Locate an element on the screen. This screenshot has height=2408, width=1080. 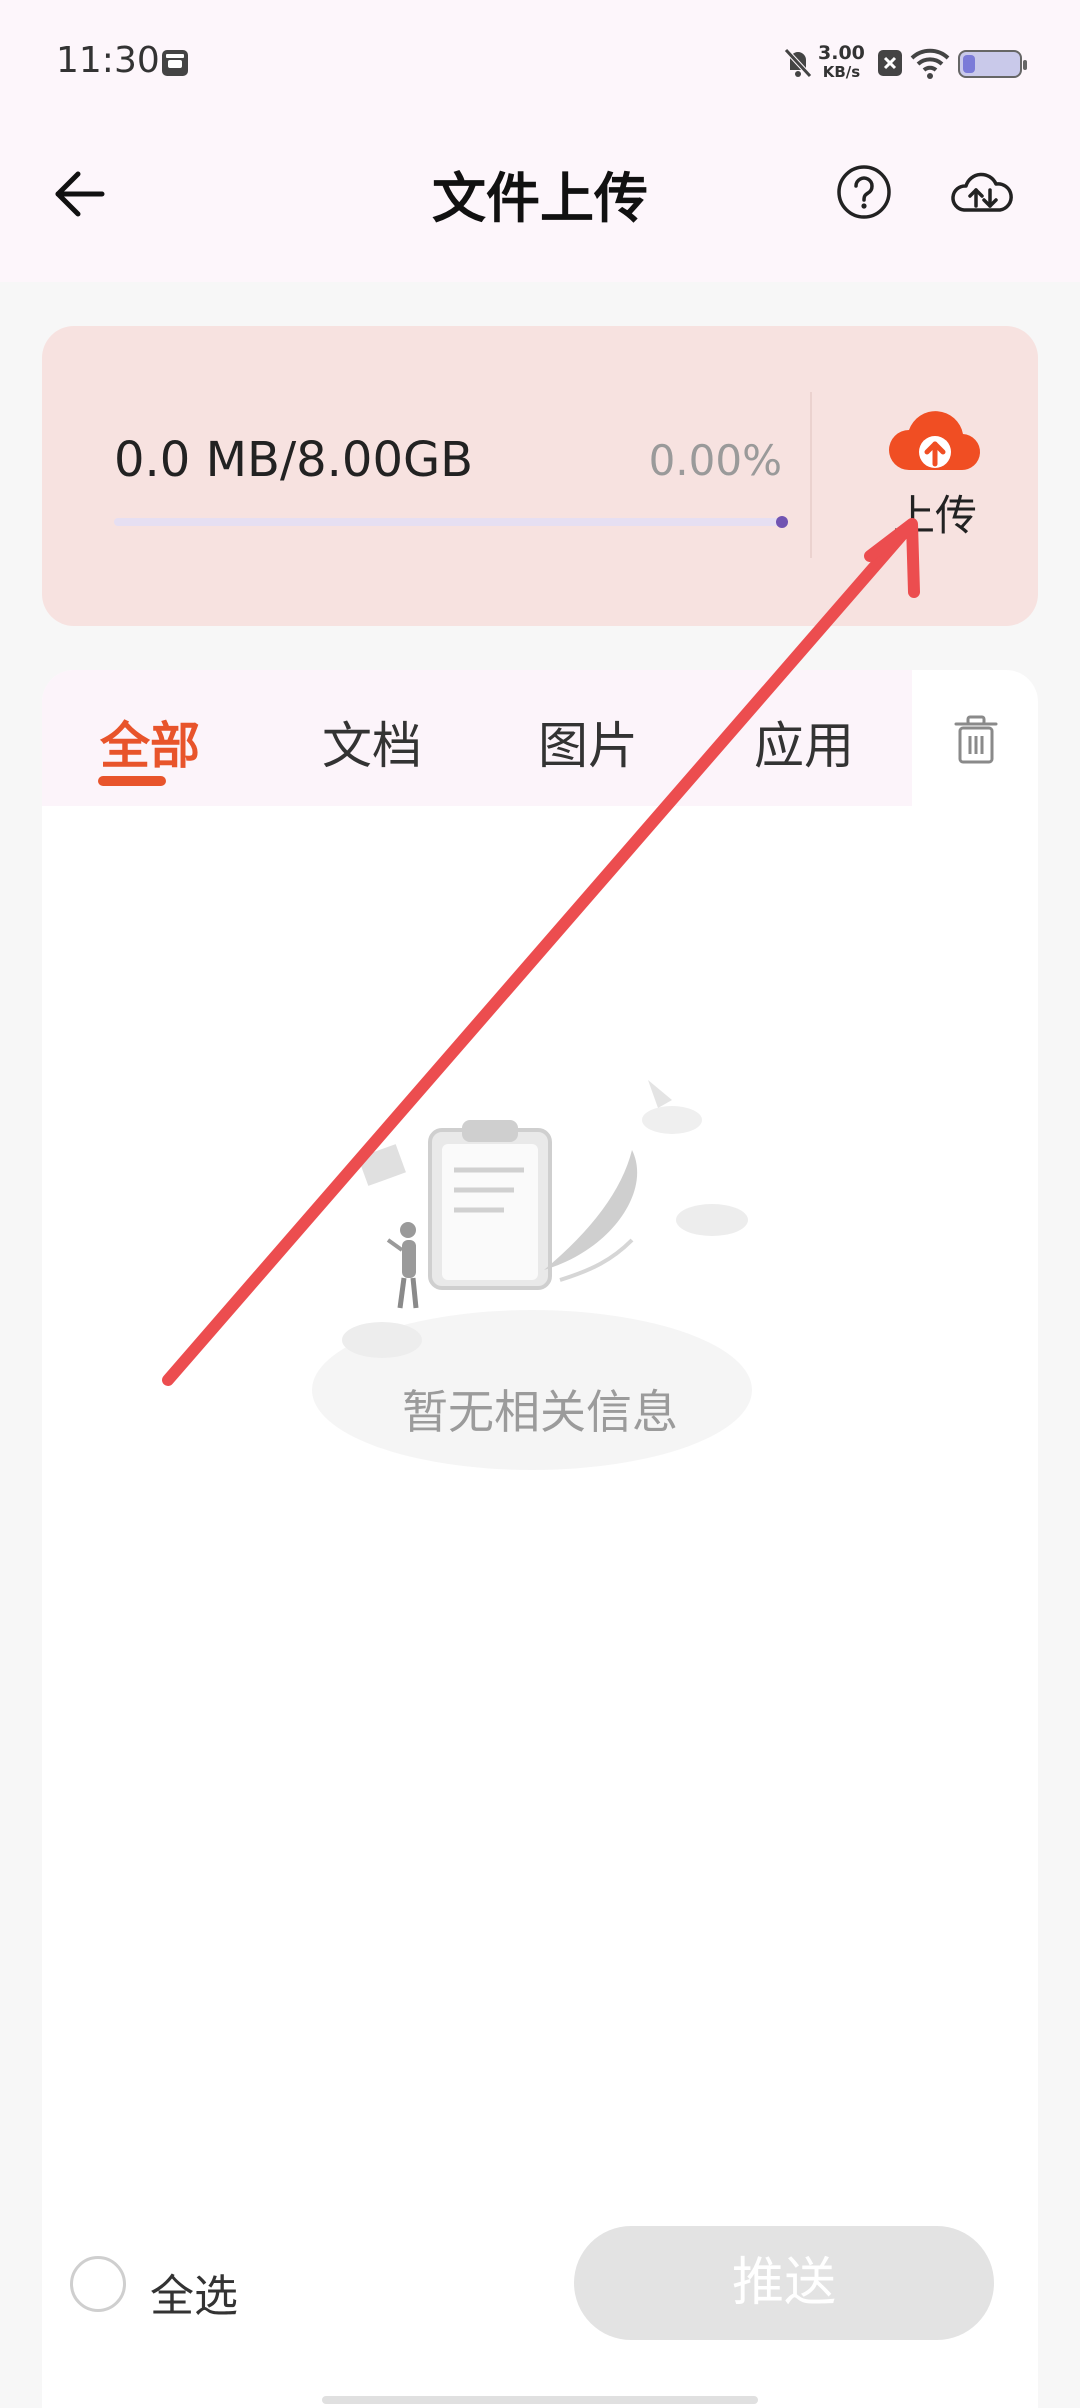
trash-icon is located at coordinates (976, 740).